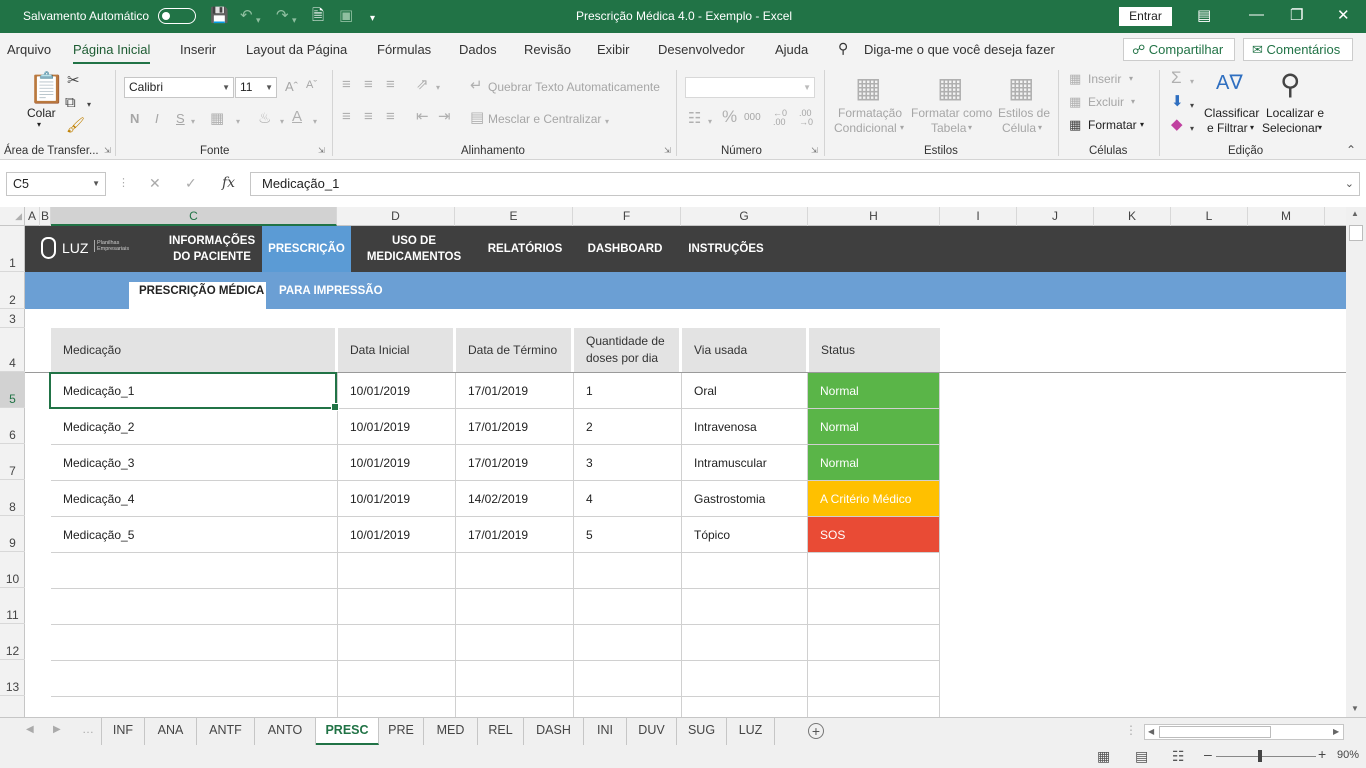  Describe the element at coordinates (1019, 128) in the screenshot. I see `cell-styles-label-2: Célula` at that location.